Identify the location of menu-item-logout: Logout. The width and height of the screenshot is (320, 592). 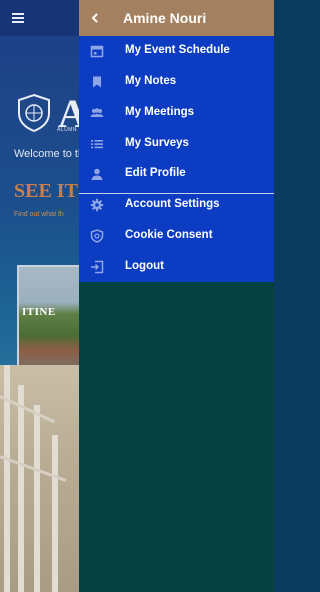
(176, 267).